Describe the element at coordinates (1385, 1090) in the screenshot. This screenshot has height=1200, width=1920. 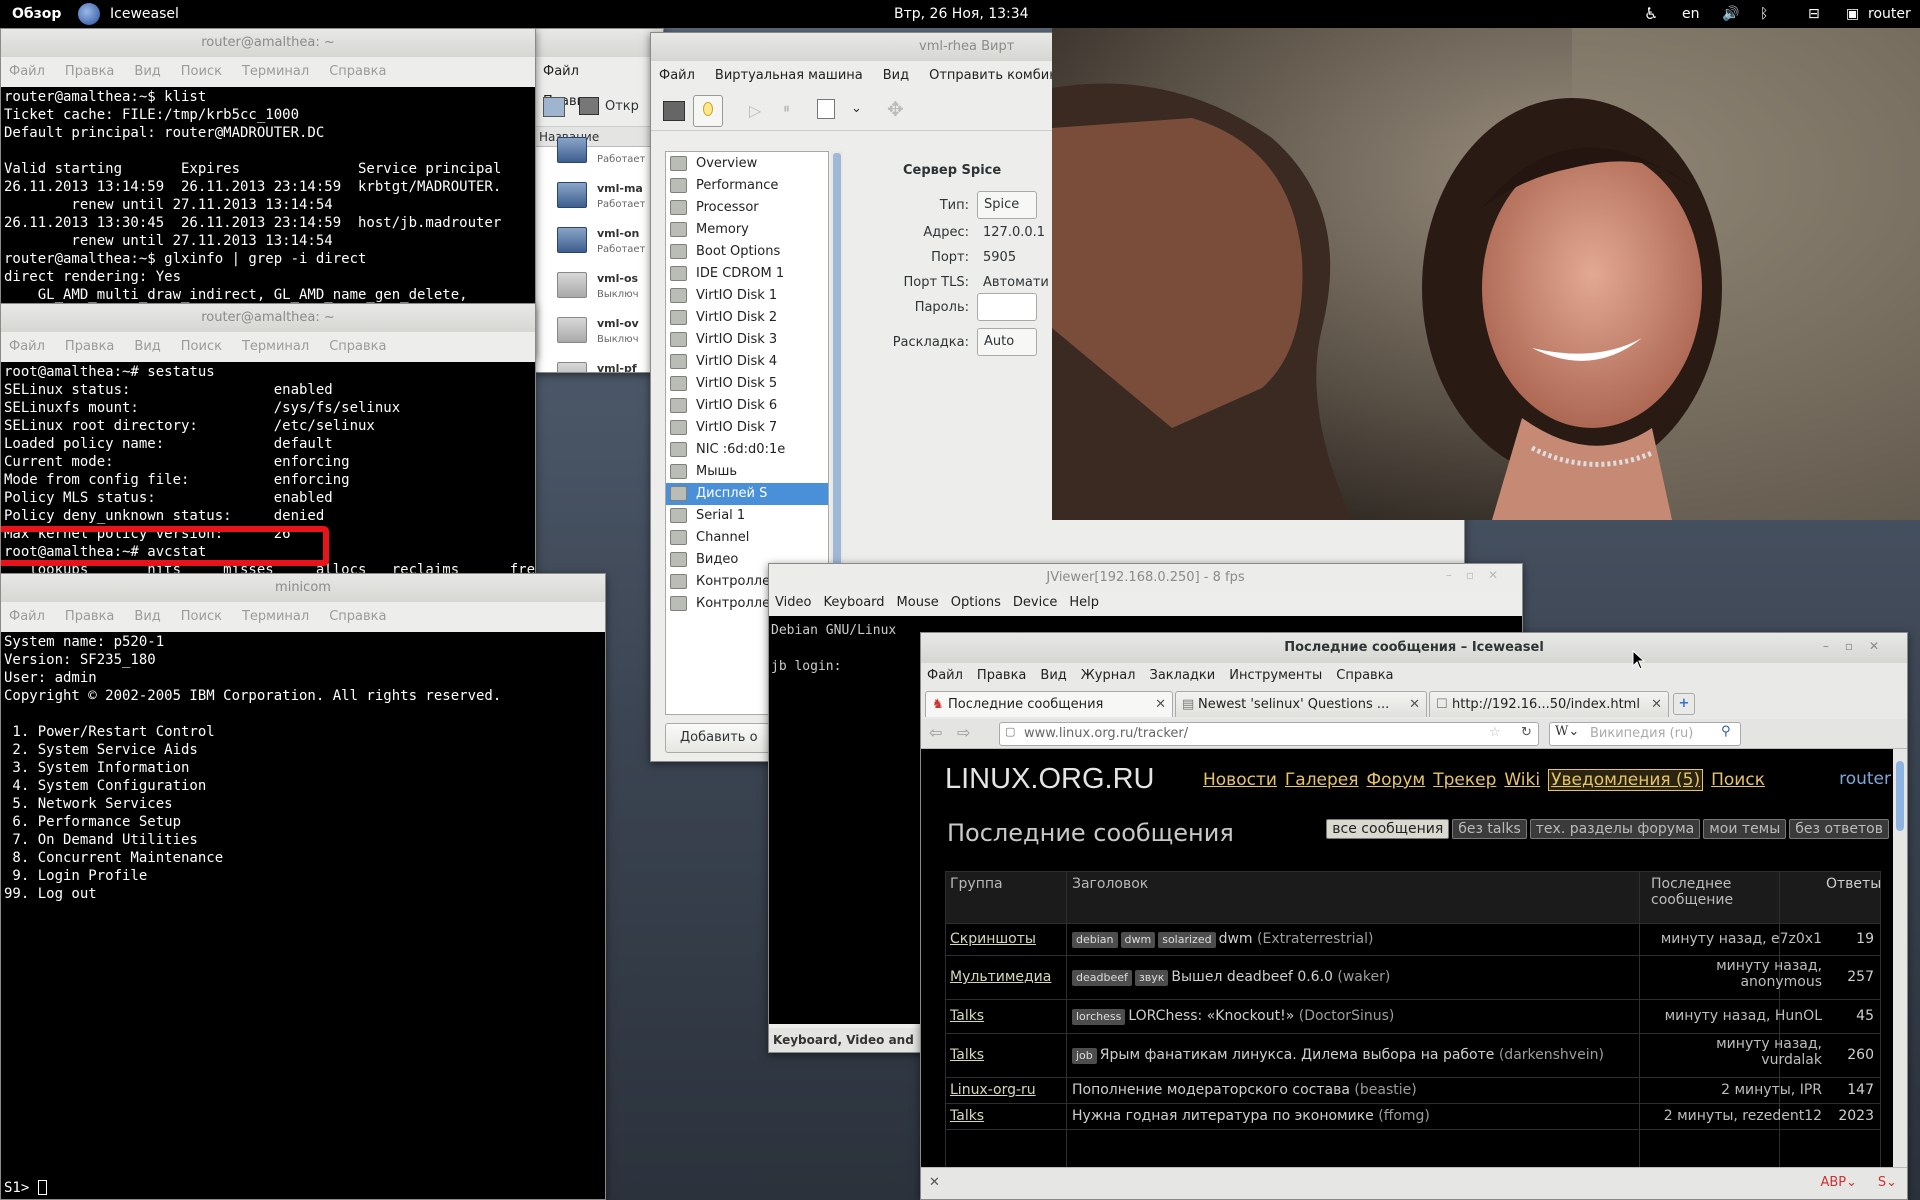
I see `topic-author: (beastie)` at that location.